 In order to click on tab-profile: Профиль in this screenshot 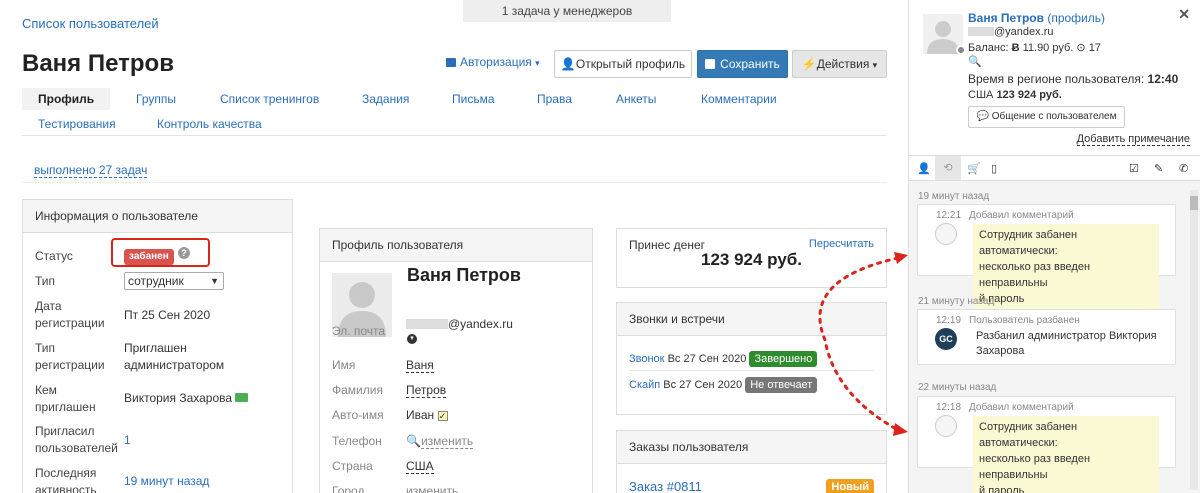, I will do `click(66, 99)`.